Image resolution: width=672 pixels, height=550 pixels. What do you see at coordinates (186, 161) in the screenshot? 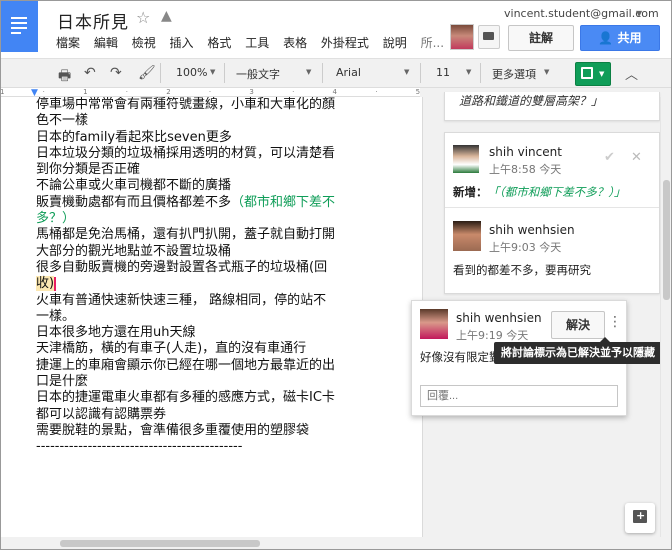
I see `doc-line: 日本垃圾分類的垃圾桶採用透明的材質，可以清楚看到你分類是否正確` at bounding box center [186, 161].